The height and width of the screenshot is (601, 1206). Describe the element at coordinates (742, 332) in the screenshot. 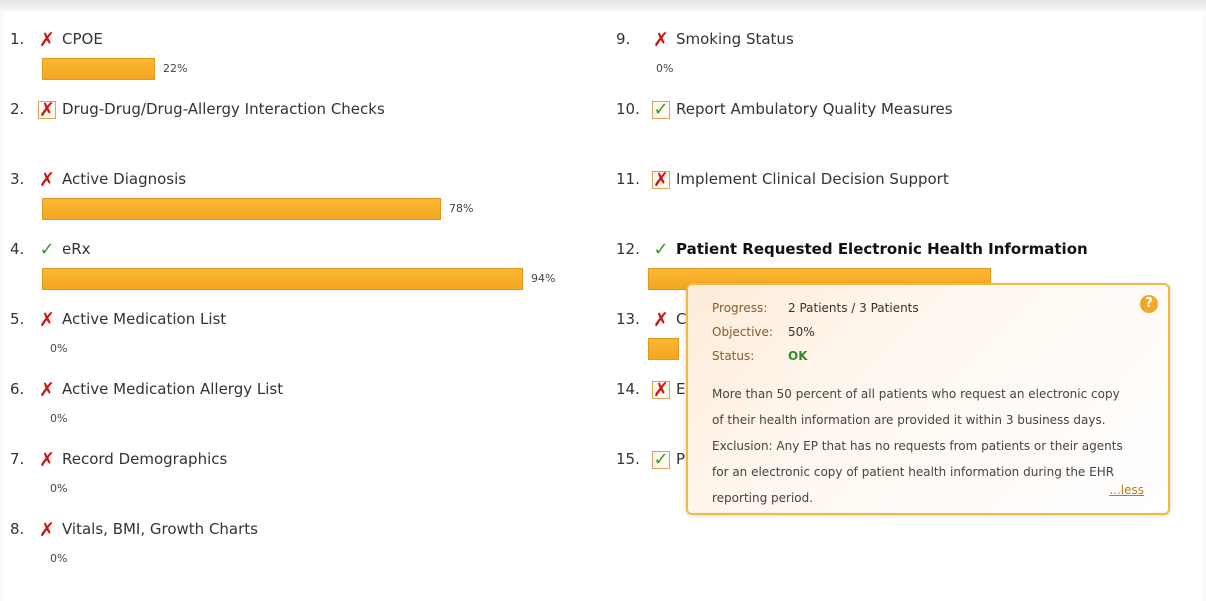

I see `objective-key: Objective:` at that location.